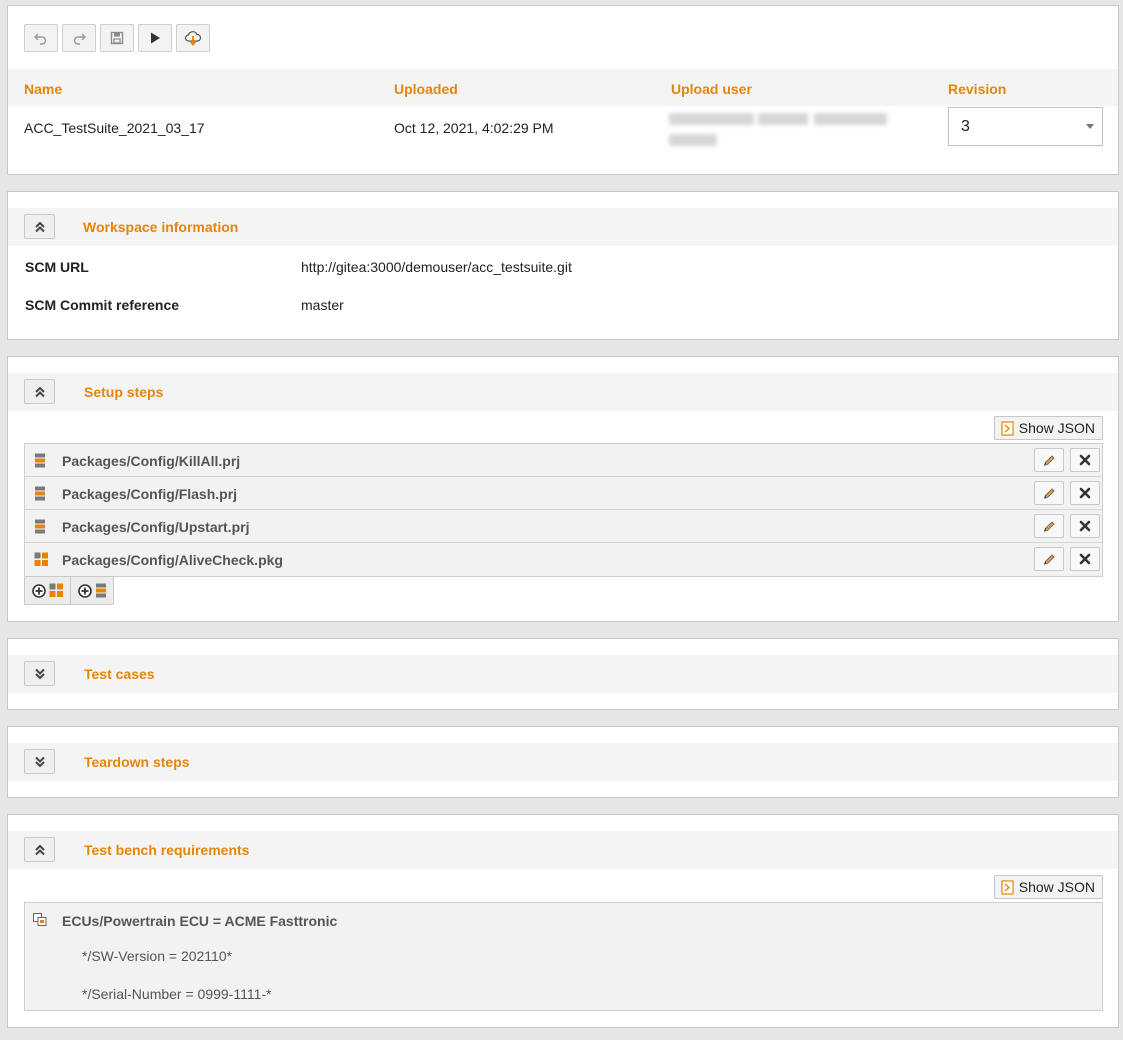  I want to click on requirements-show-json-label: Show JSON, so click(1056, 887).